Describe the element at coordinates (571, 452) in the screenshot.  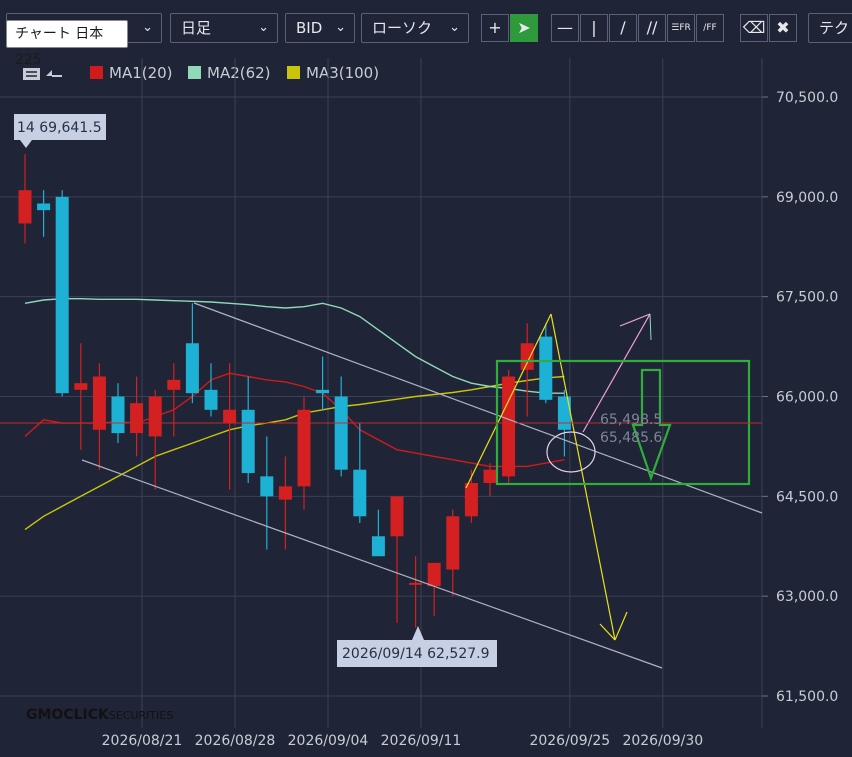
I see `highlight-circle` at that location.